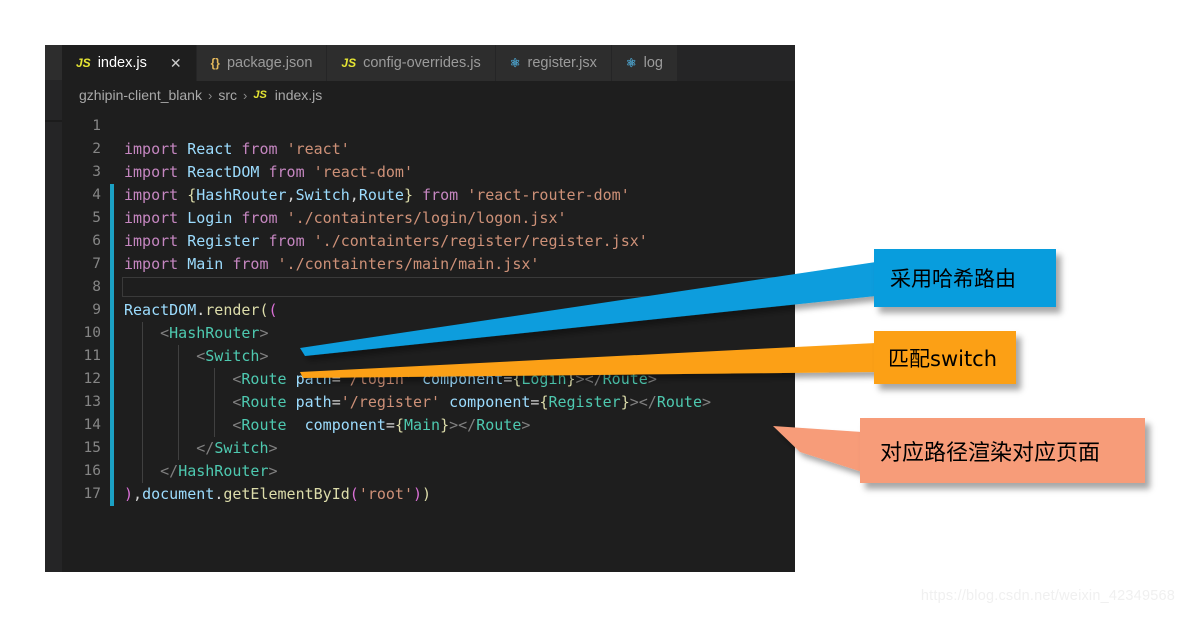  I want to click on code-line: 16 </HashRouter>, so click(428, 471).